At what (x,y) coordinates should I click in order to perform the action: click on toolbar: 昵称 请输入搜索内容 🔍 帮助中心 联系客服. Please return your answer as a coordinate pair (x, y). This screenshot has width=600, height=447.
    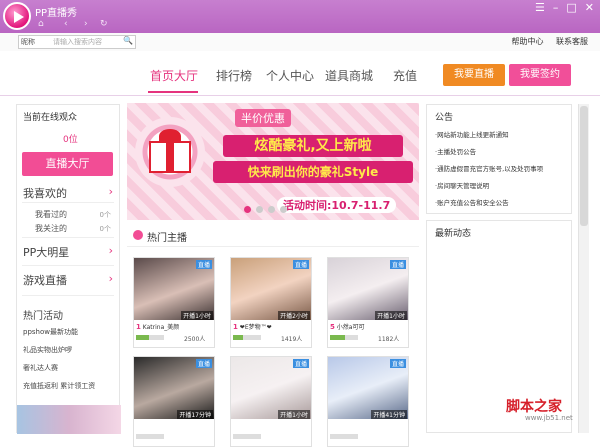
    Looking at the image, I should click on (300, 42).